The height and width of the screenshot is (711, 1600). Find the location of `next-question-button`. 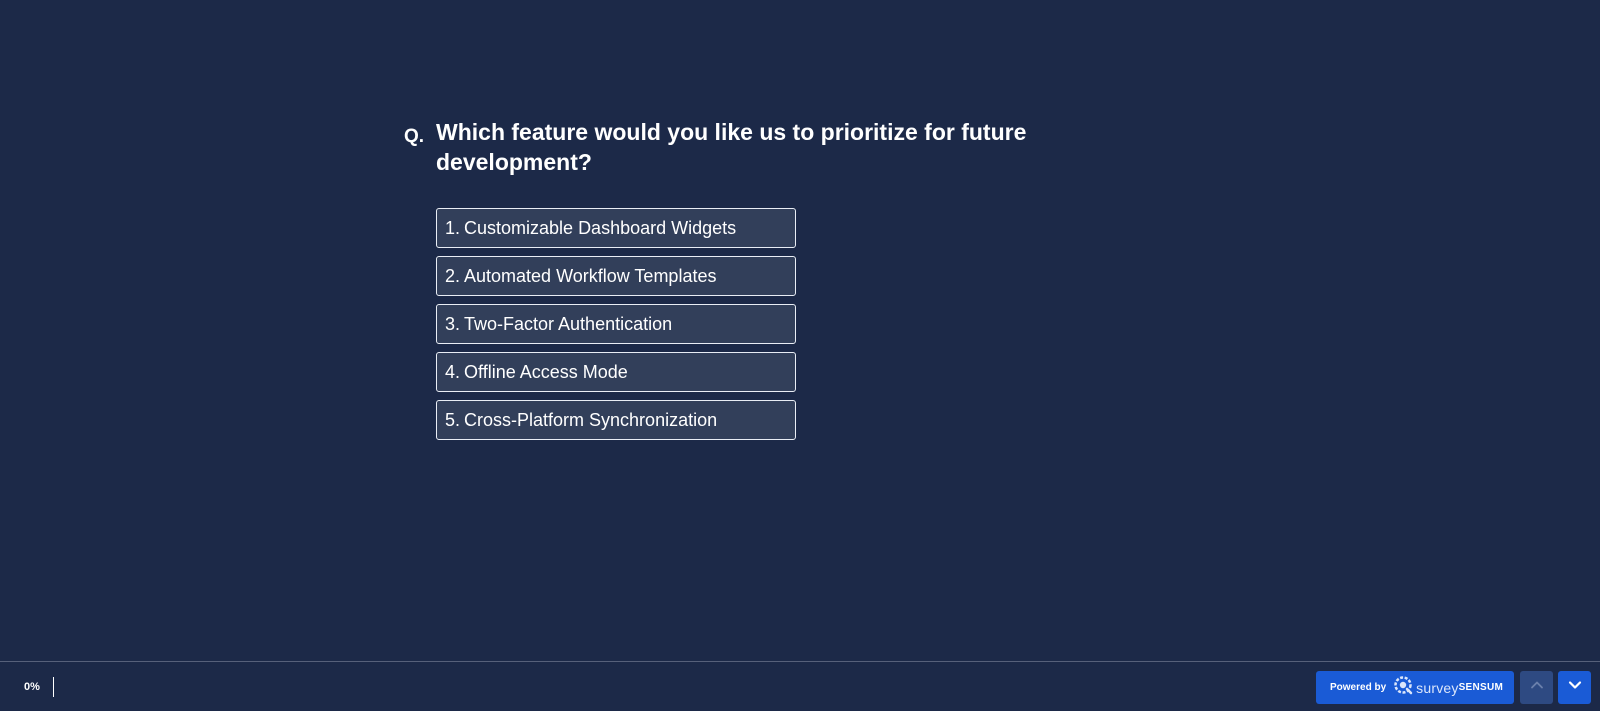

next-question-button is located at coordinates (1574, 687).